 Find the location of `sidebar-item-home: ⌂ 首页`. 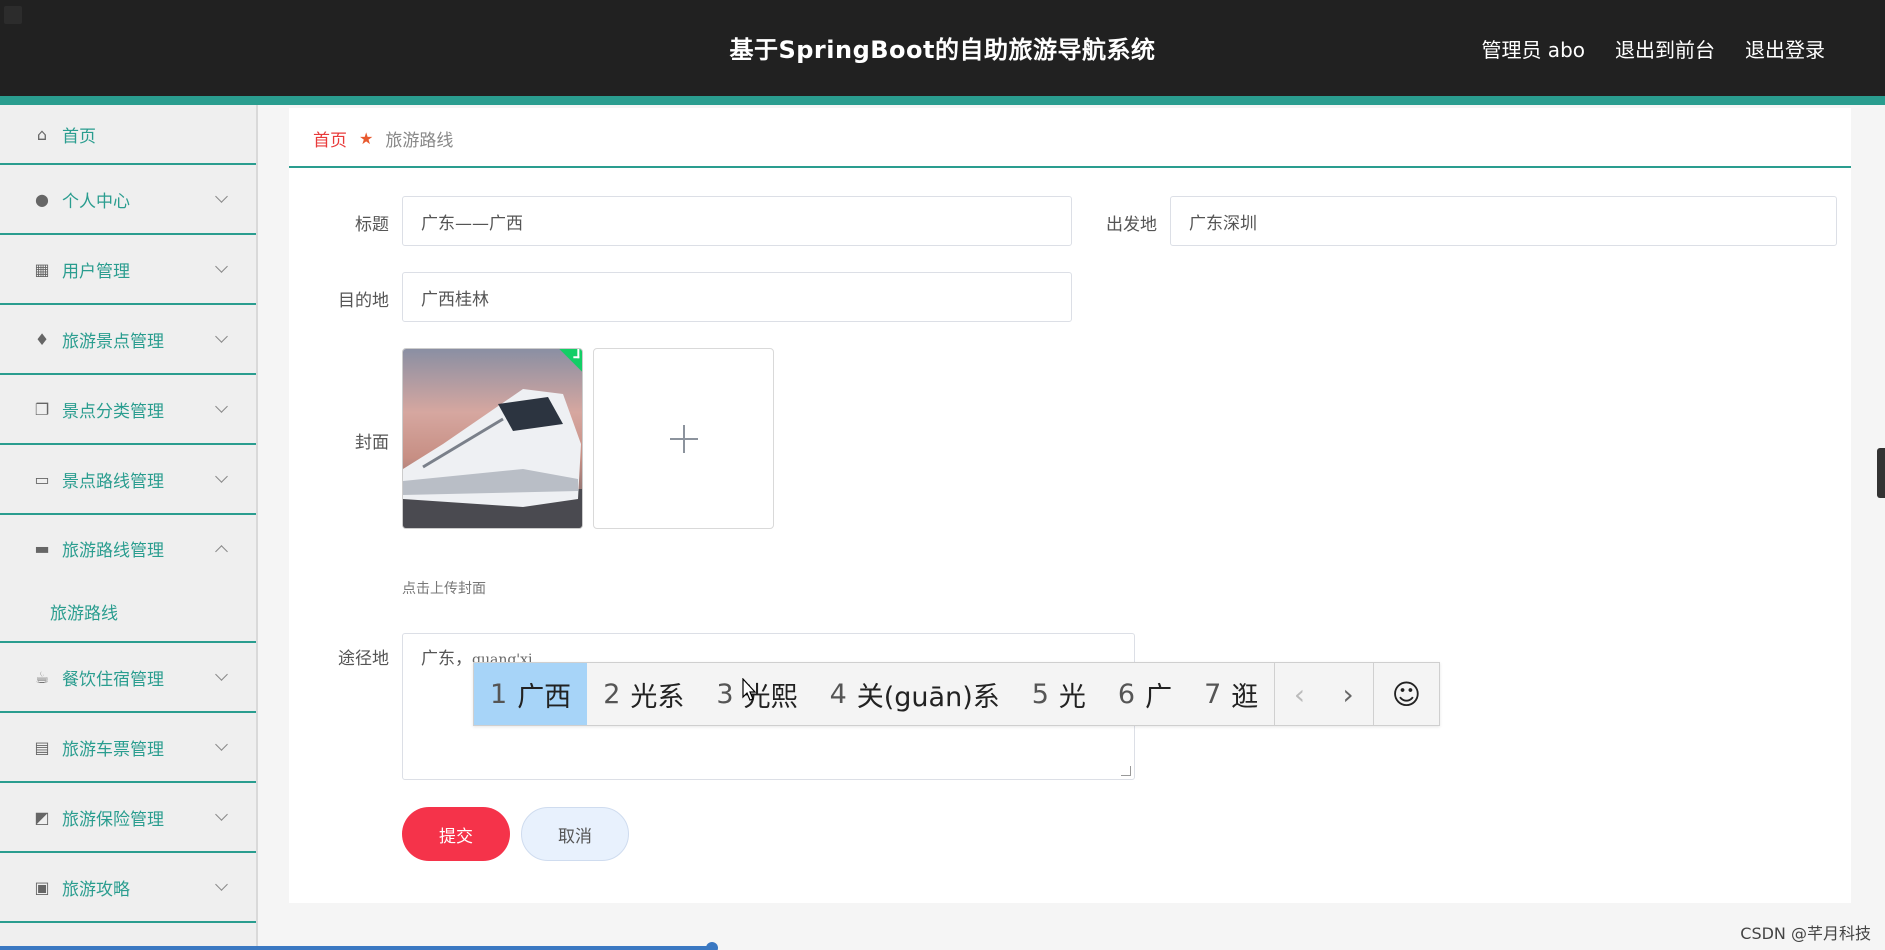

sidebar-item-home: ⌂ 首页 is located at coordinates (128, 135).